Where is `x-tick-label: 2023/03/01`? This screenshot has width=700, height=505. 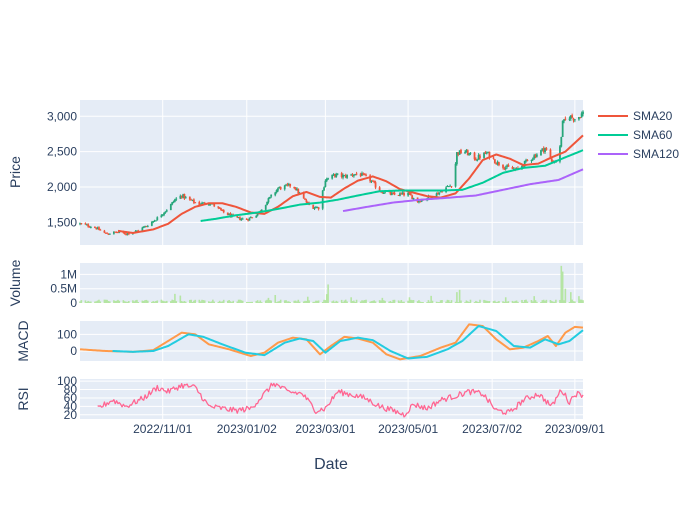
x-tick-label: 2023/03/01 is located at coordinates (325, 429).